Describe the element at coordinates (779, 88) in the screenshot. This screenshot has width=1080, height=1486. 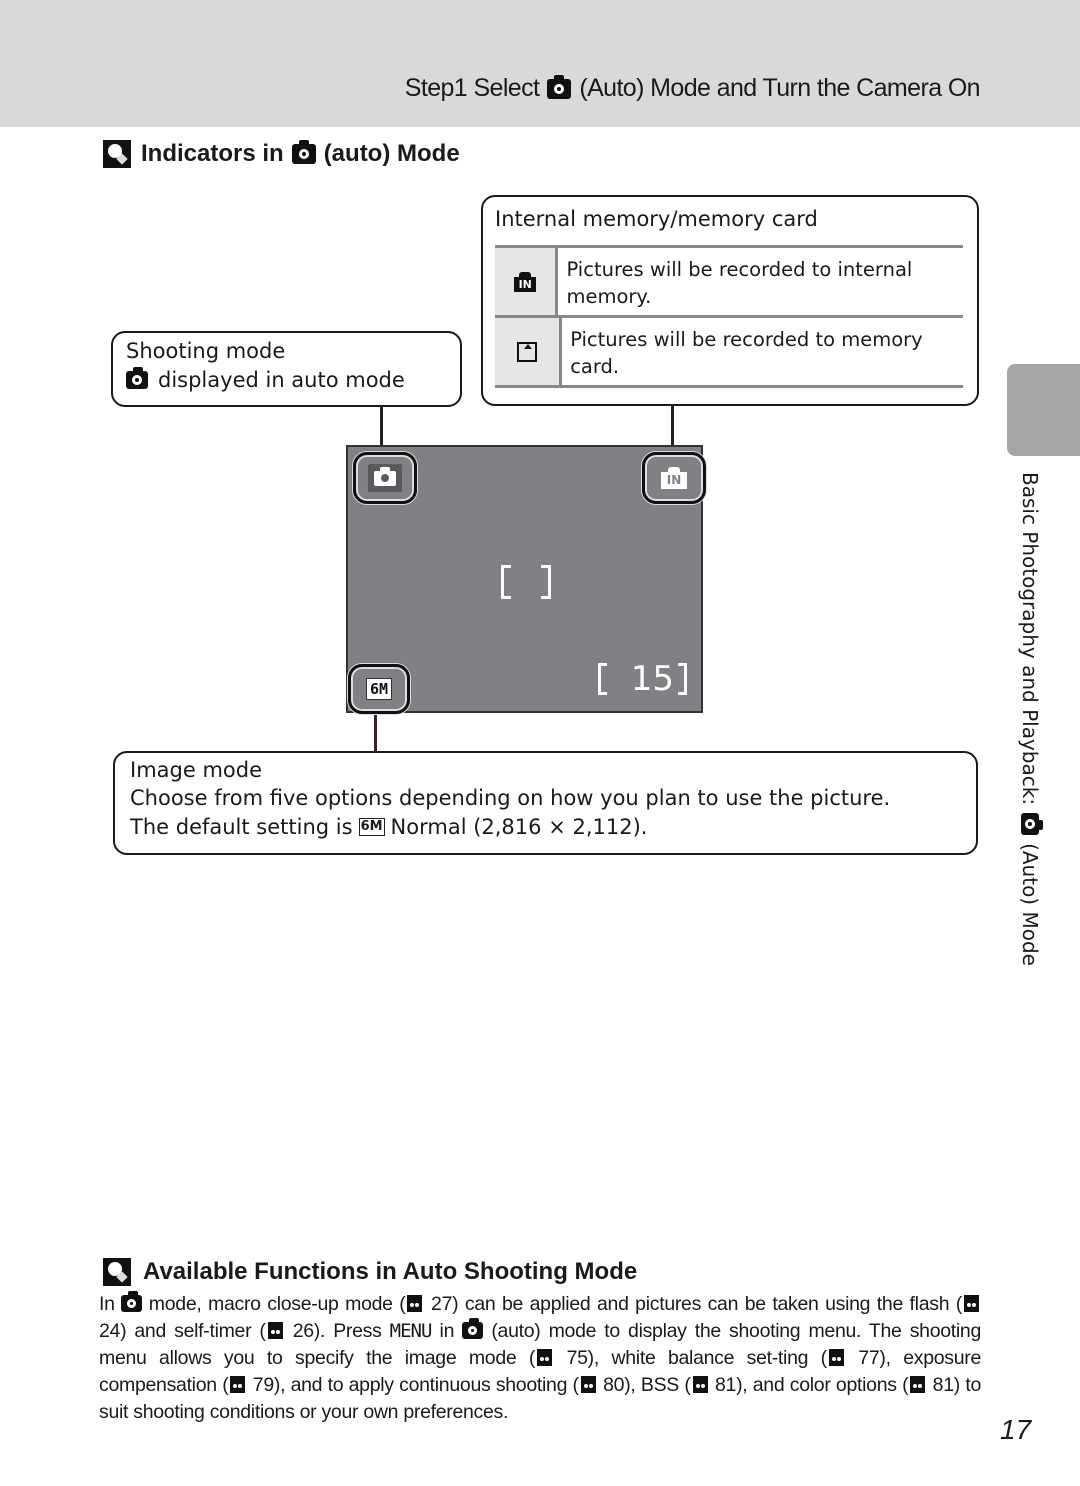
I see `step-title-suffix: (Auto) Mode and Turn the Camera On` at that location.